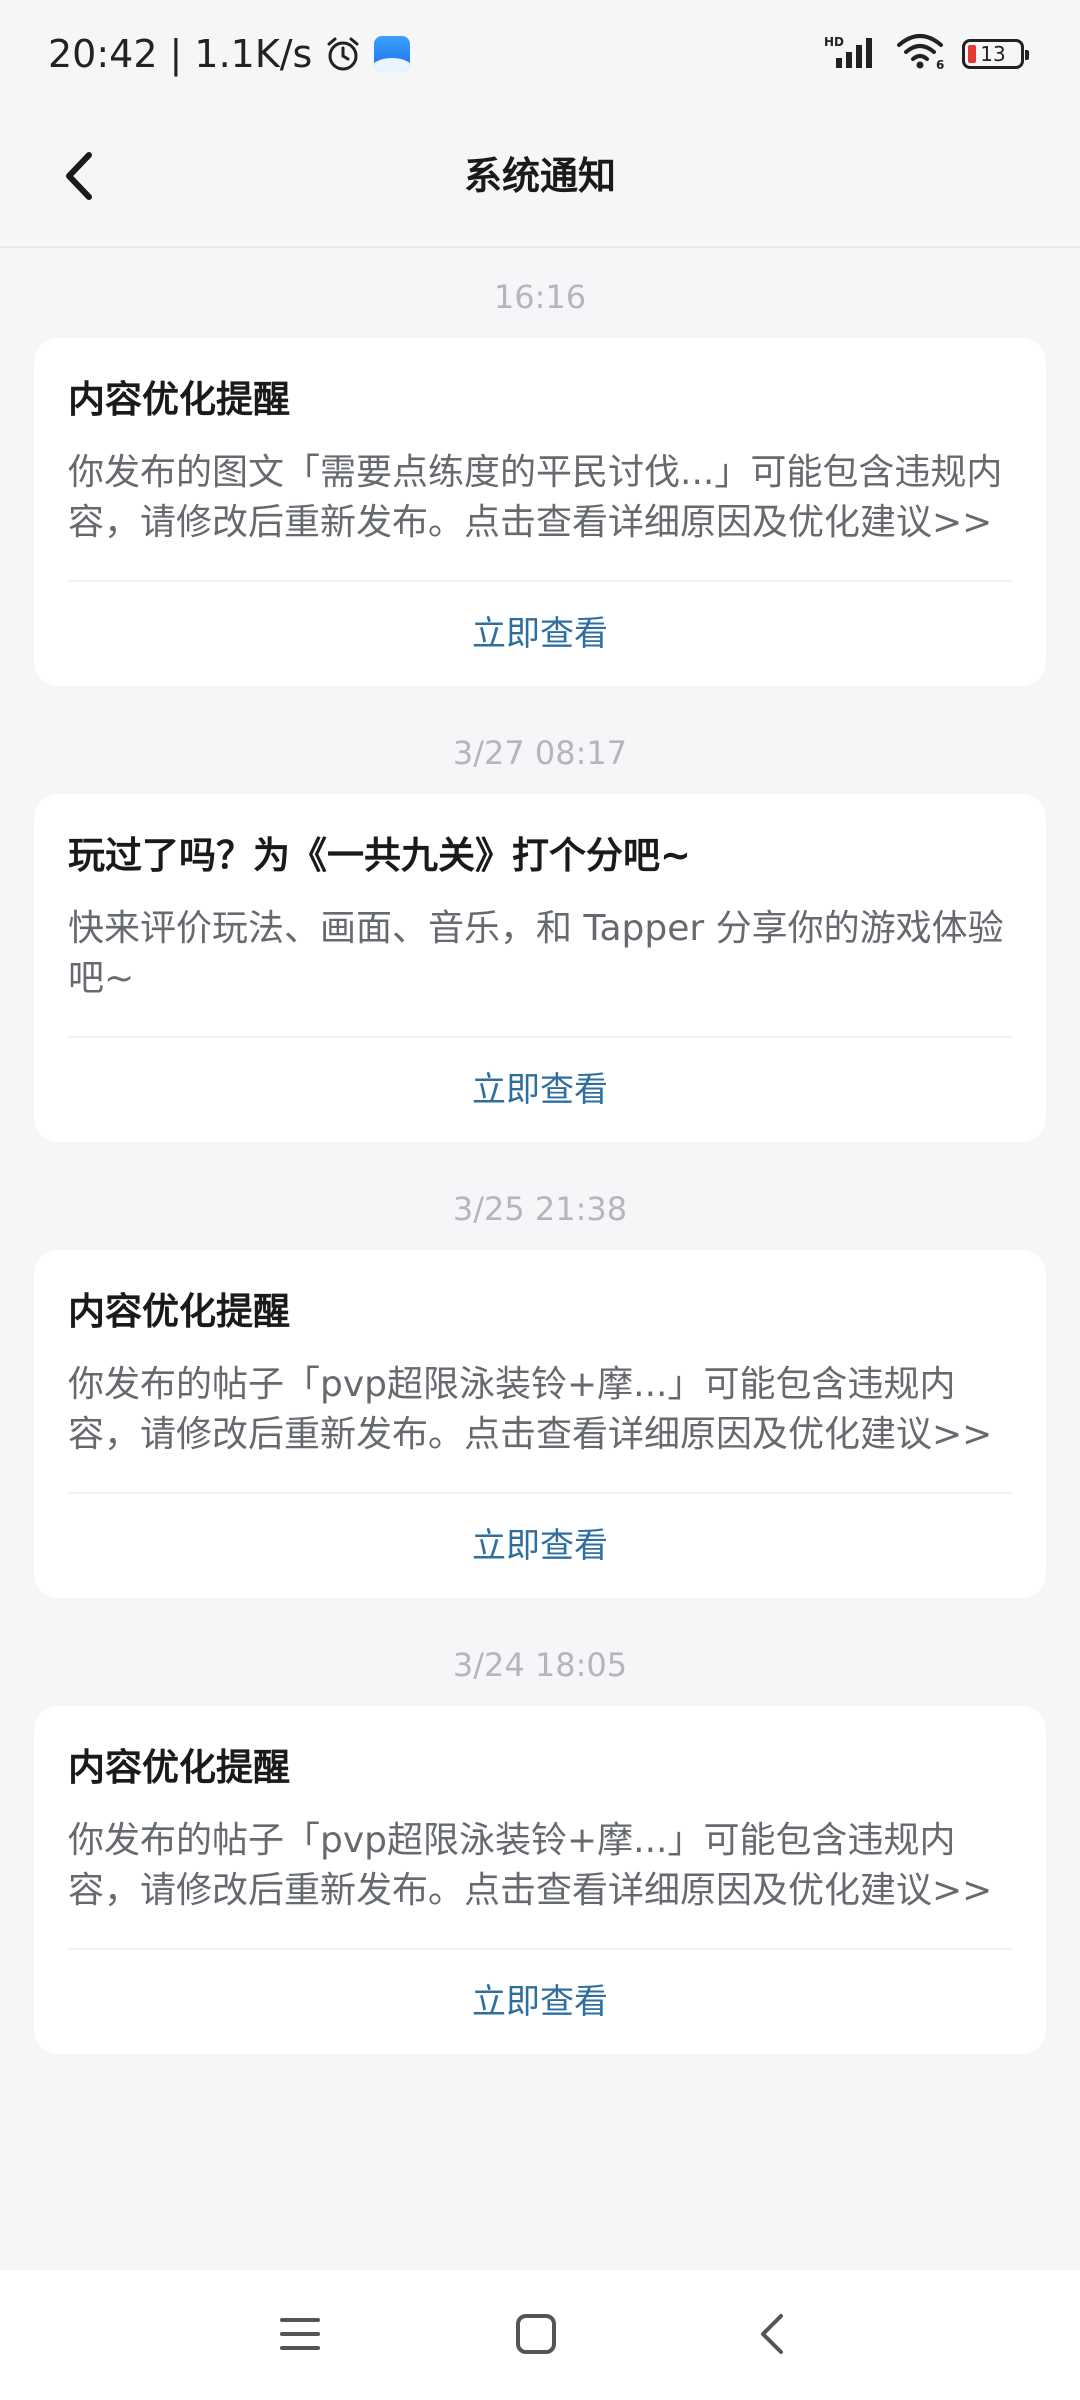  I want to click on menu-button, so click(300, 2334).